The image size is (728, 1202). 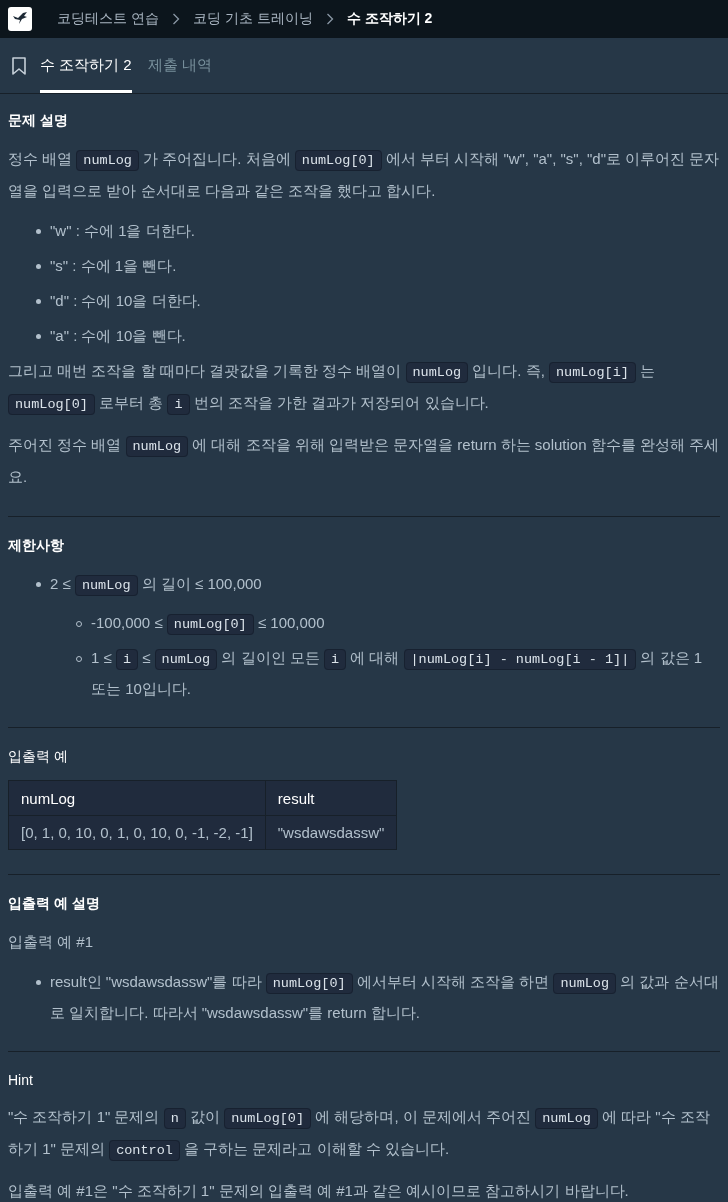 I want to click on paragraph: 주어진 정수 배열 numLog 에 대해 조작을 위해 입력받은 문자열을 return 하는 solution 함수를 완성해 주세요., so click(x=364, y=461).